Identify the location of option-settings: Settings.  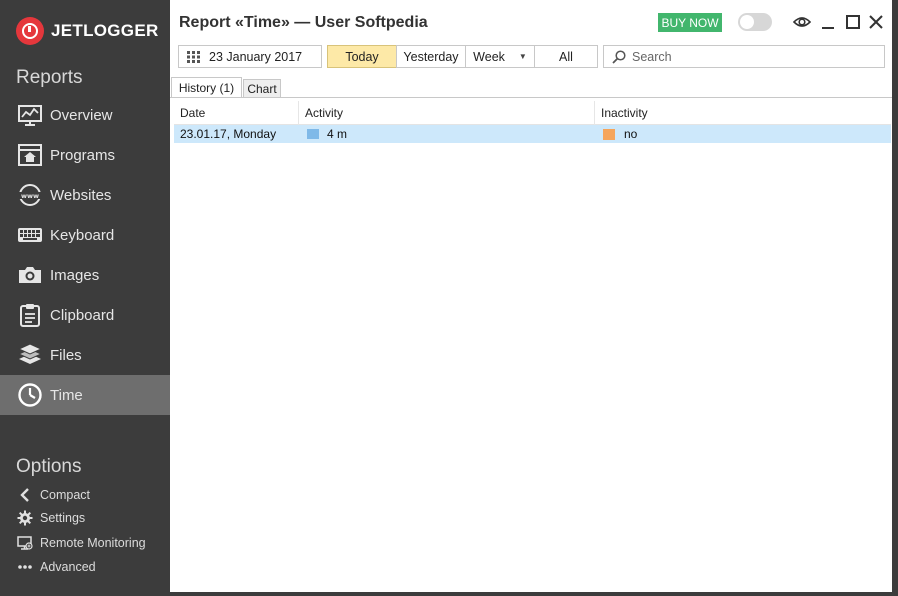
(50, 518).